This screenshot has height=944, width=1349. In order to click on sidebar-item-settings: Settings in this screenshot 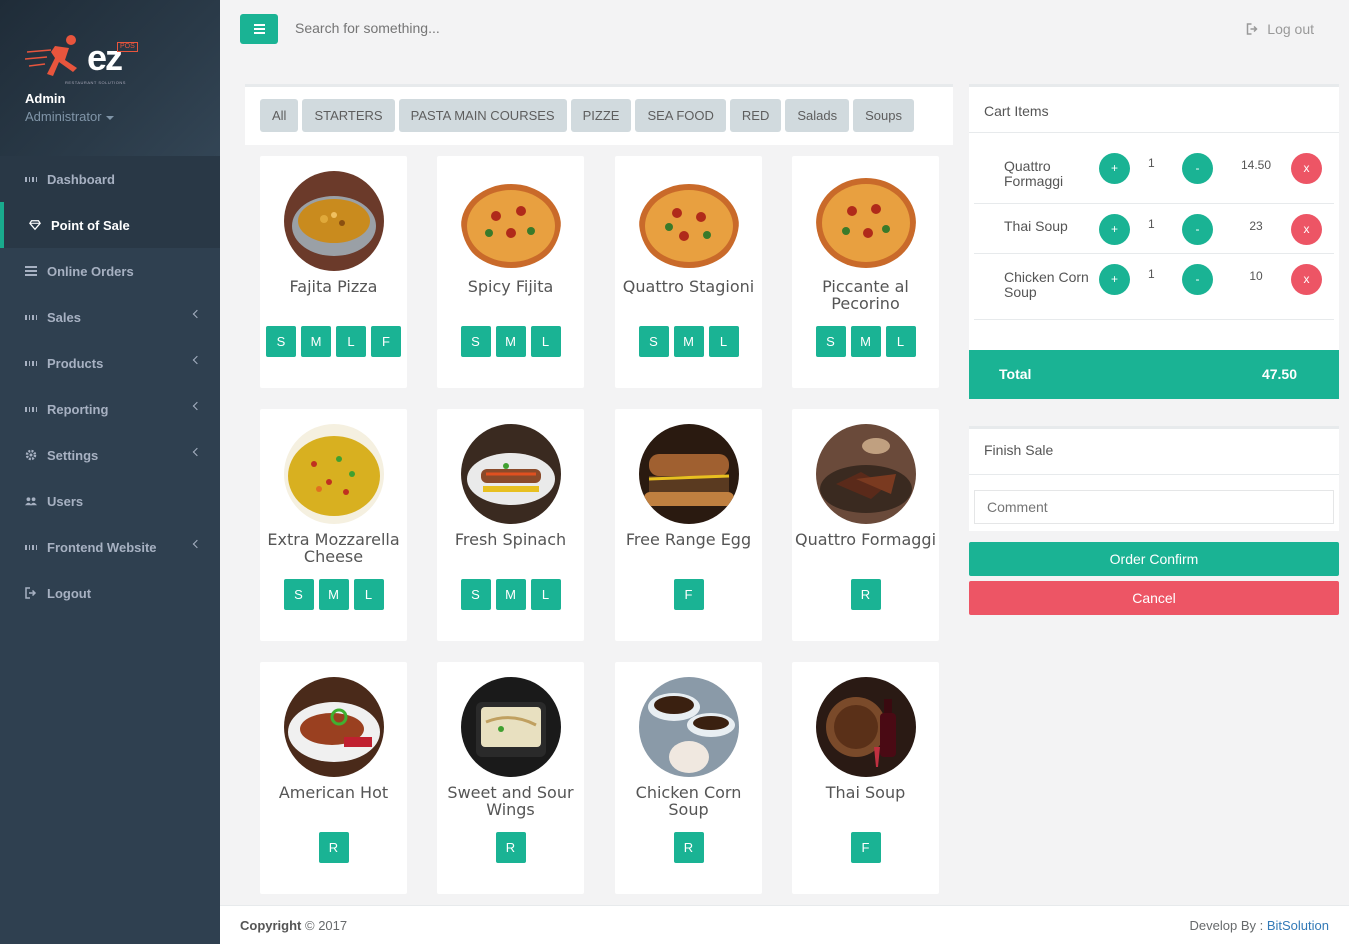, I will do `click(110, 455)`.